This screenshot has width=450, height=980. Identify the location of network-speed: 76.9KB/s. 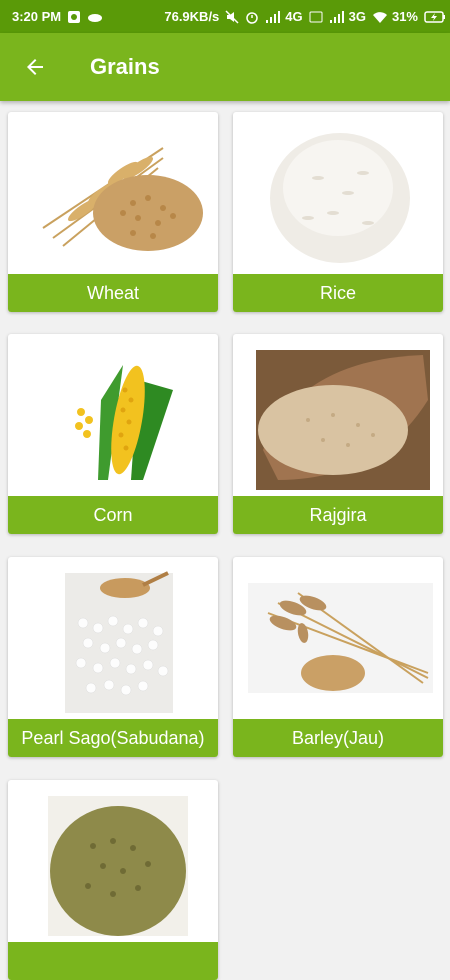
(192, 16).